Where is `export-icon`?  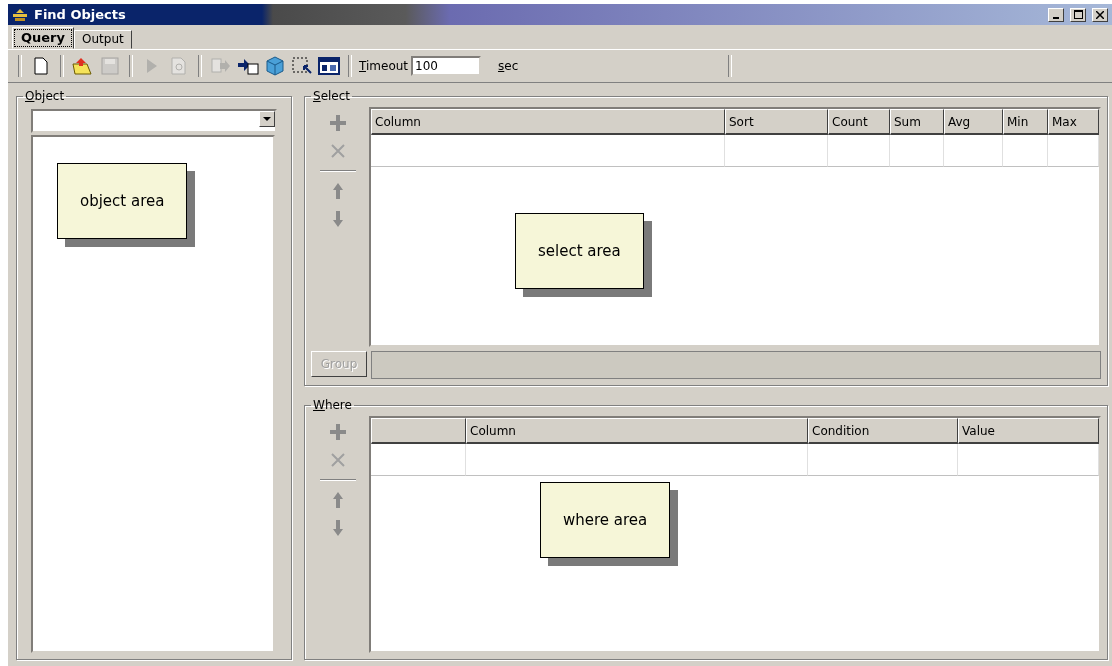 export-icon is located at coordinates (221, 66).